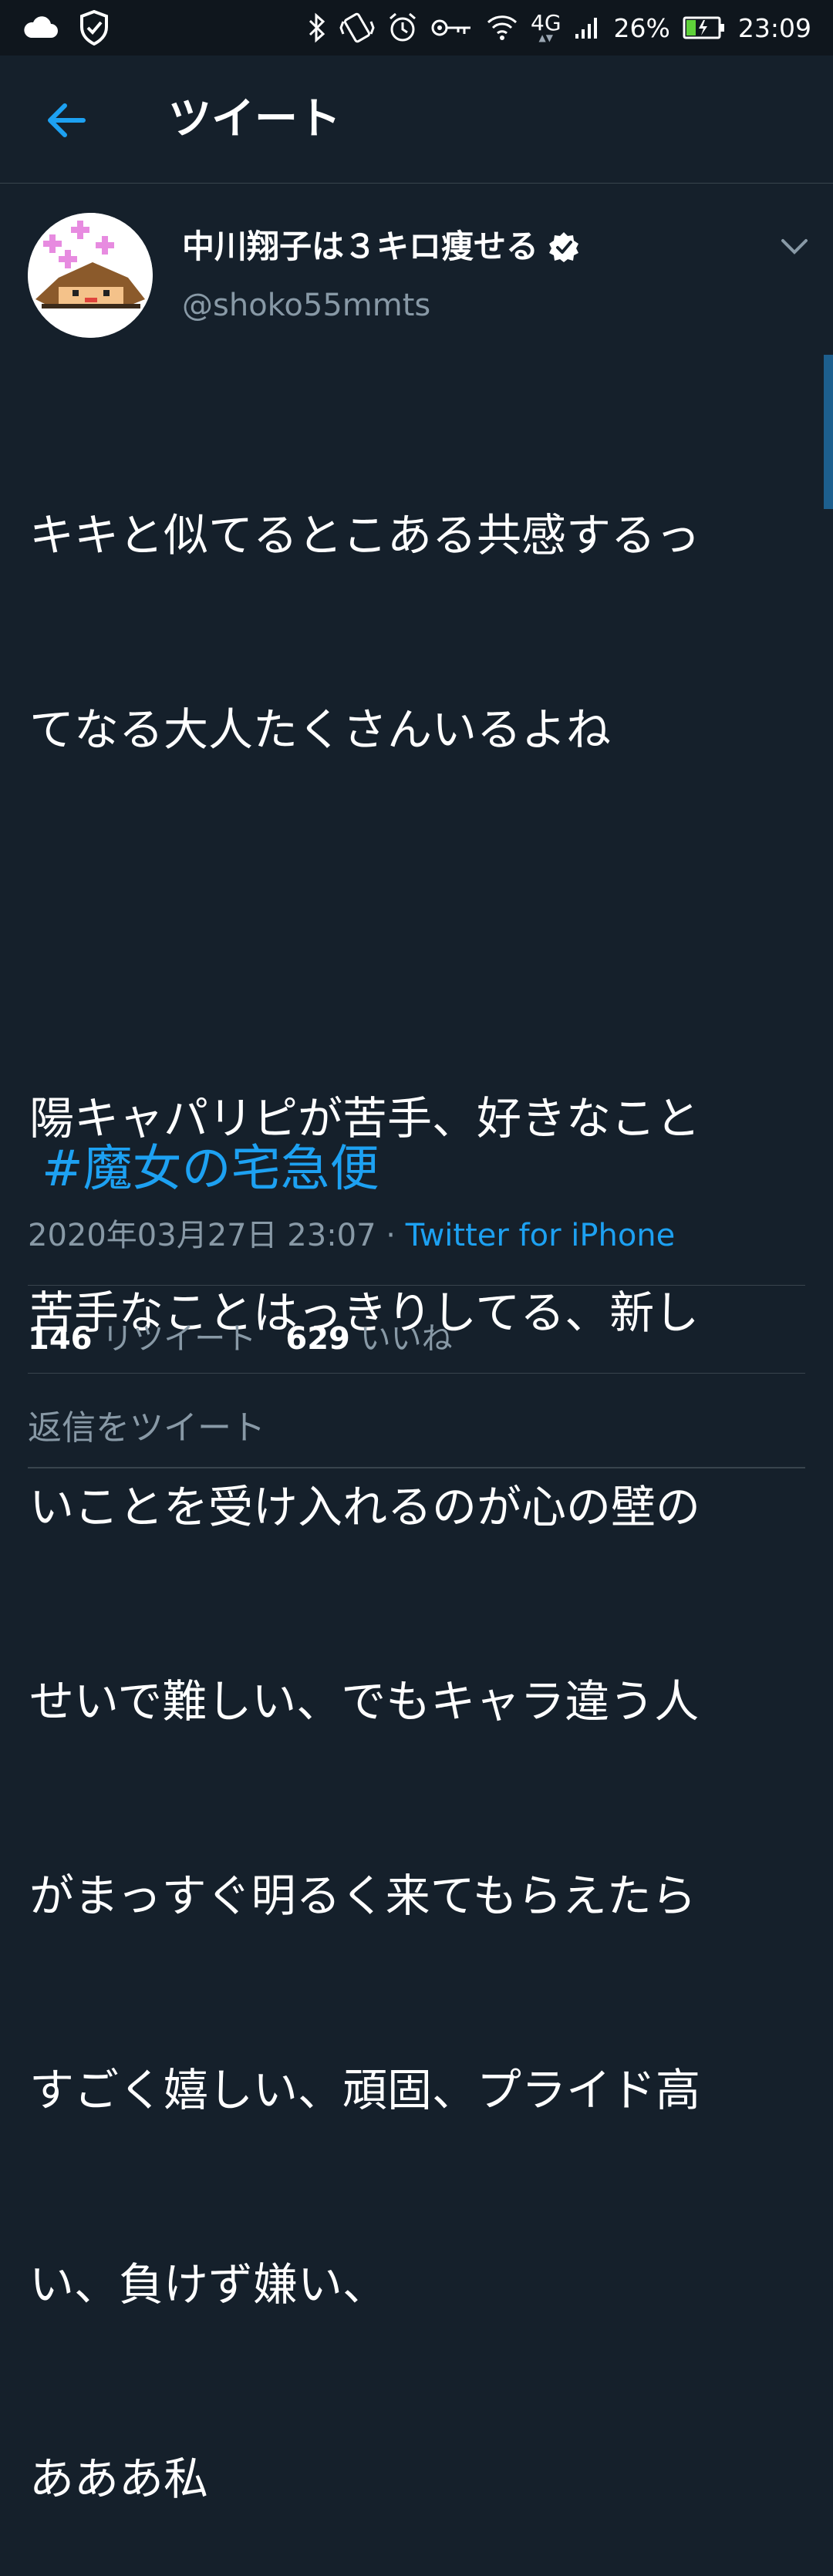 The width and height of the screenshot is (833, 2576). I want to click on retweet-stat: 146 リツイート, so click(142, 1339).